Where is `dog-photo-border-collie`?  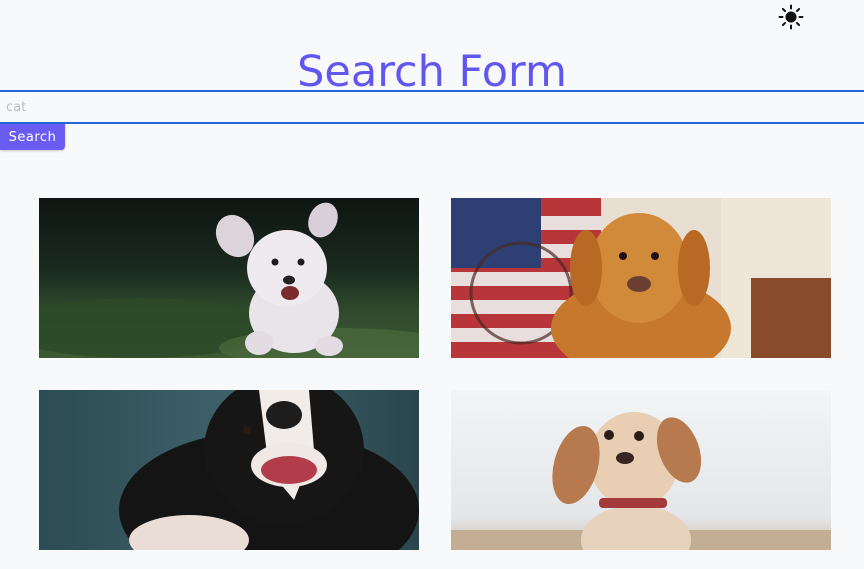 dog-photo-border-collie is located at coordinates (229, 470).